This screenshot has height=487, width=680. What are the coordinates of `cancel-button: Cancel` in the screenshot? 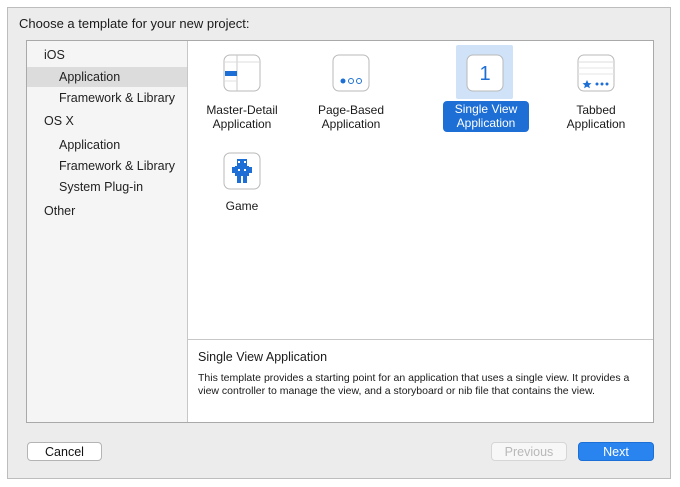 It's located at (64, 451).